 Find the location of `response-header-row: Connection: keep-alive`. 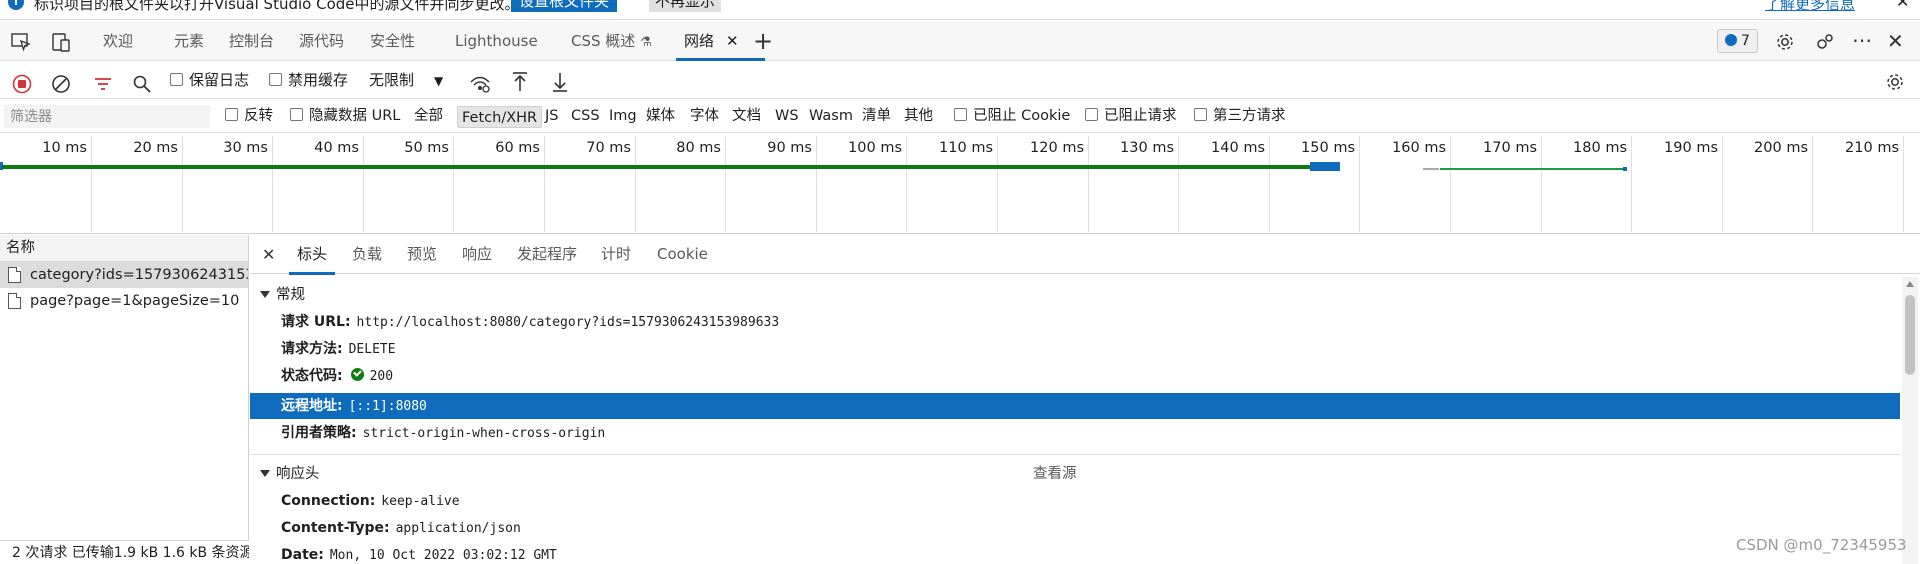

response-header-row: Connection: keep-alive is located at coordinates (1075, 501).